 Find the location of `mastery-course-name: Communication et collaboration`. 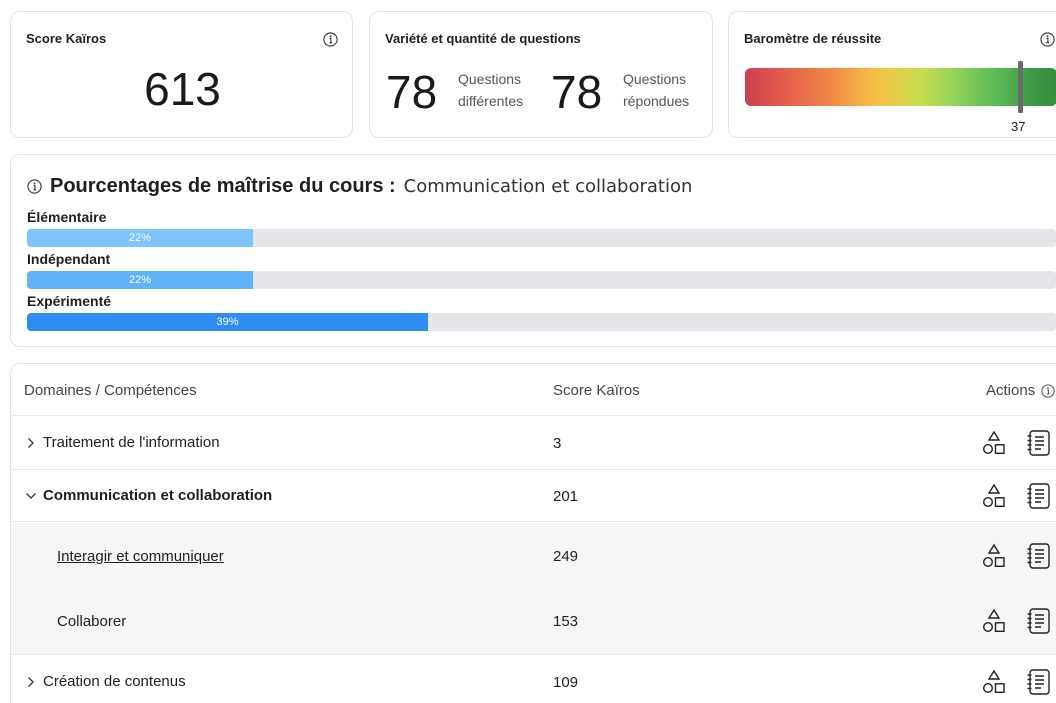

mastery-course-name: Communication et collaboration is located at coordinates (548, 186).